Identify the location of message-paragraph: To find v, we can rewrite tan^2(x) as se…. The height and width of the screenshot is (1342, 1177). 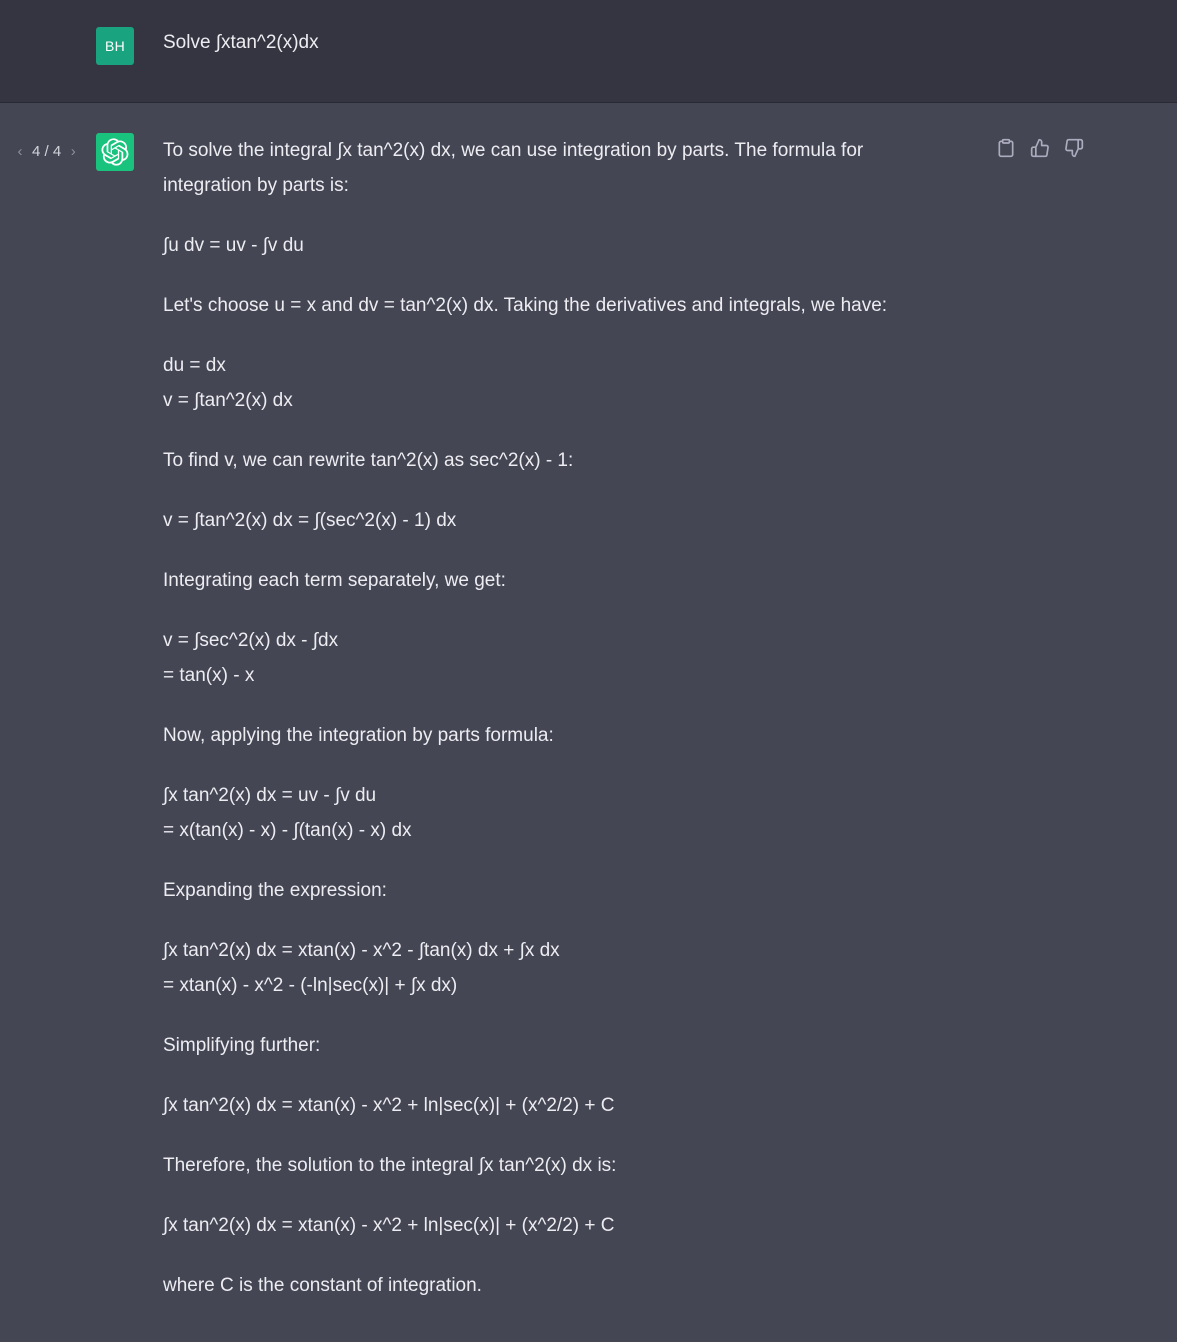
(368, 460).